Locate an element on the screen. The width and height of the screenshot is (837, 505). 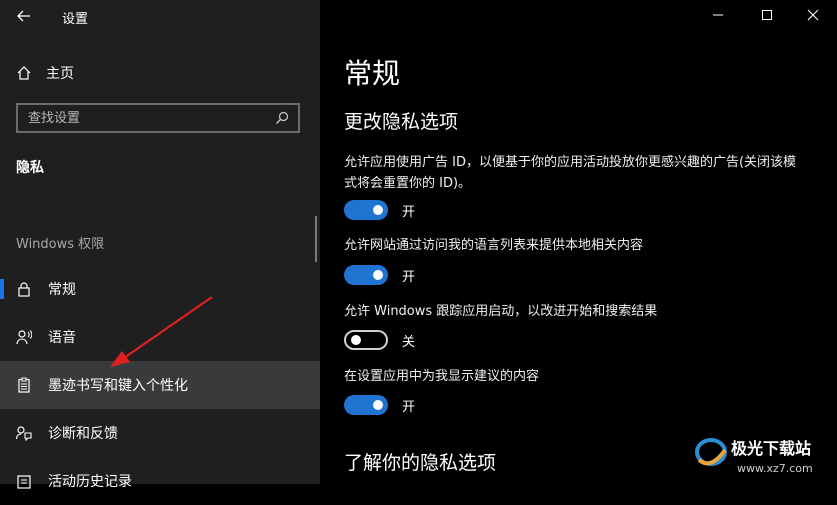
setting-language-row: 开 is located at coordinates (379, 275).